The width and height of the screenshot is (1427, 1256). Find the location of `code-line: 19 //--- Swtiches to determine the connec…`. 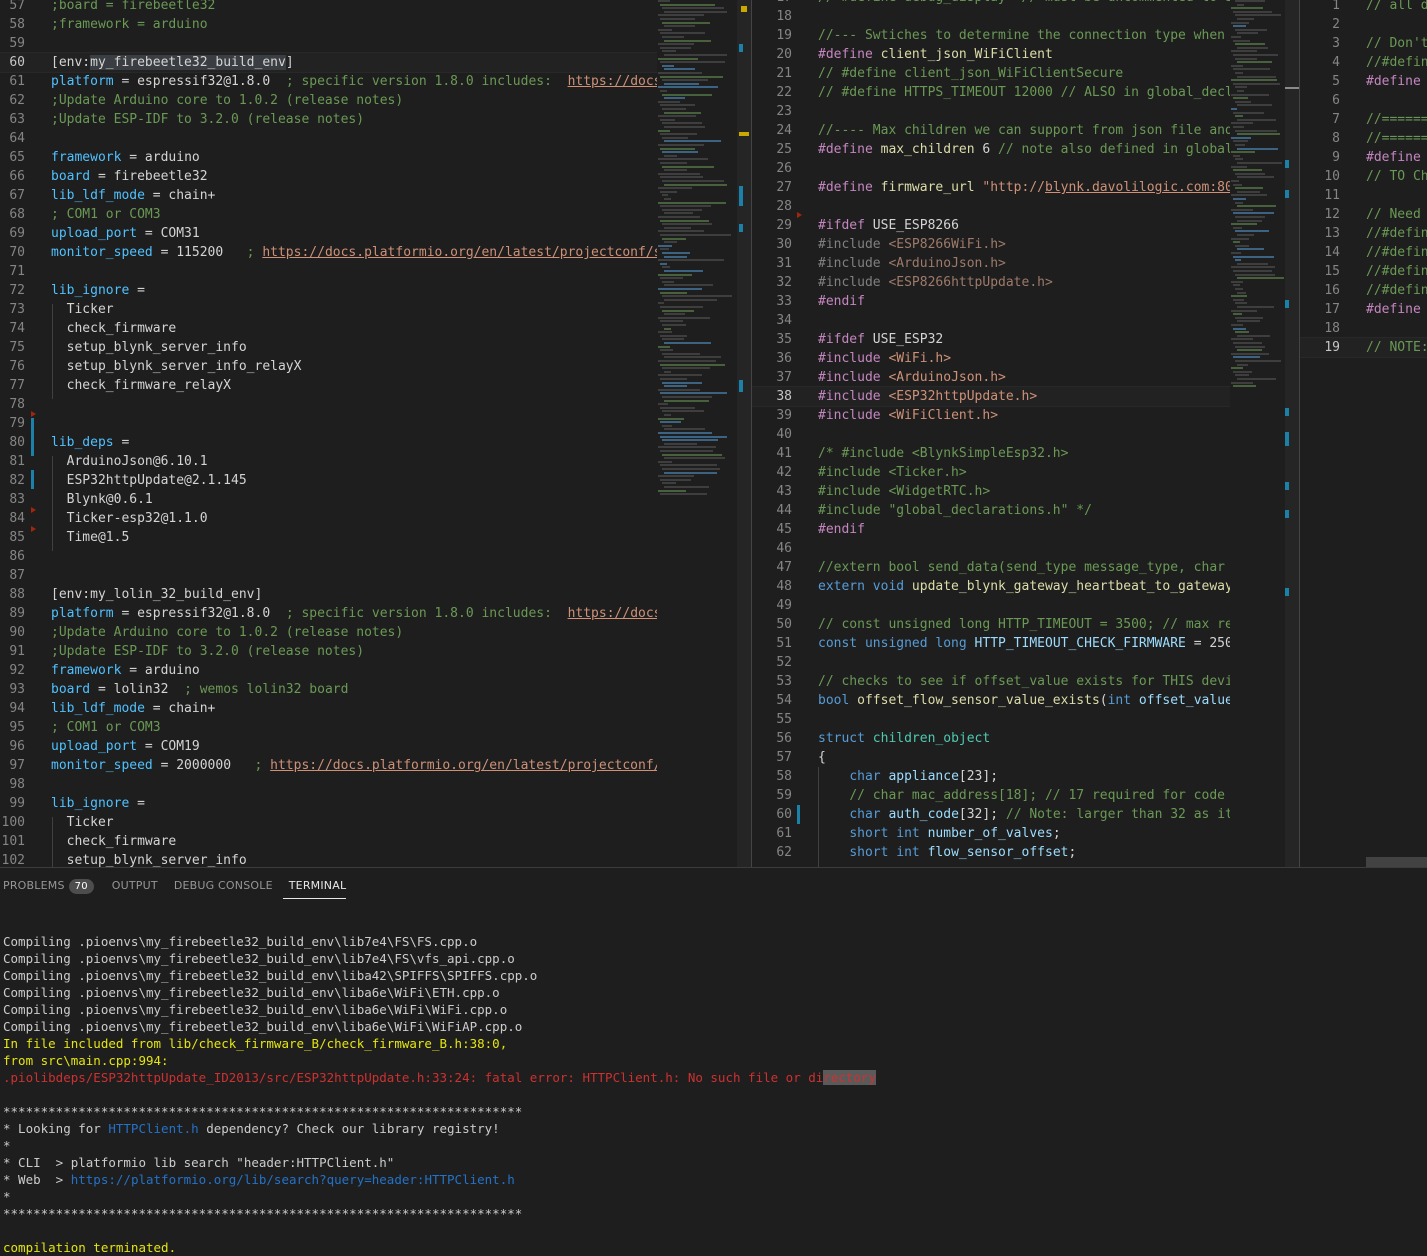

code-line: 19 //--- Swtiches to determine the connec… is located at coordinates (991, 35).